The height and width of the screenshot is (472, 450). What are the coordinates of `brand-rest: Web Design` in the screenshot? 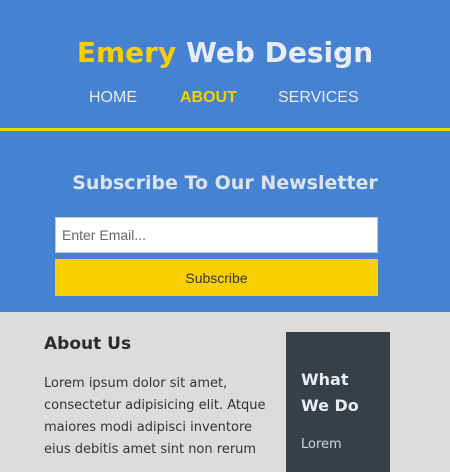 It's located at (275, 52).